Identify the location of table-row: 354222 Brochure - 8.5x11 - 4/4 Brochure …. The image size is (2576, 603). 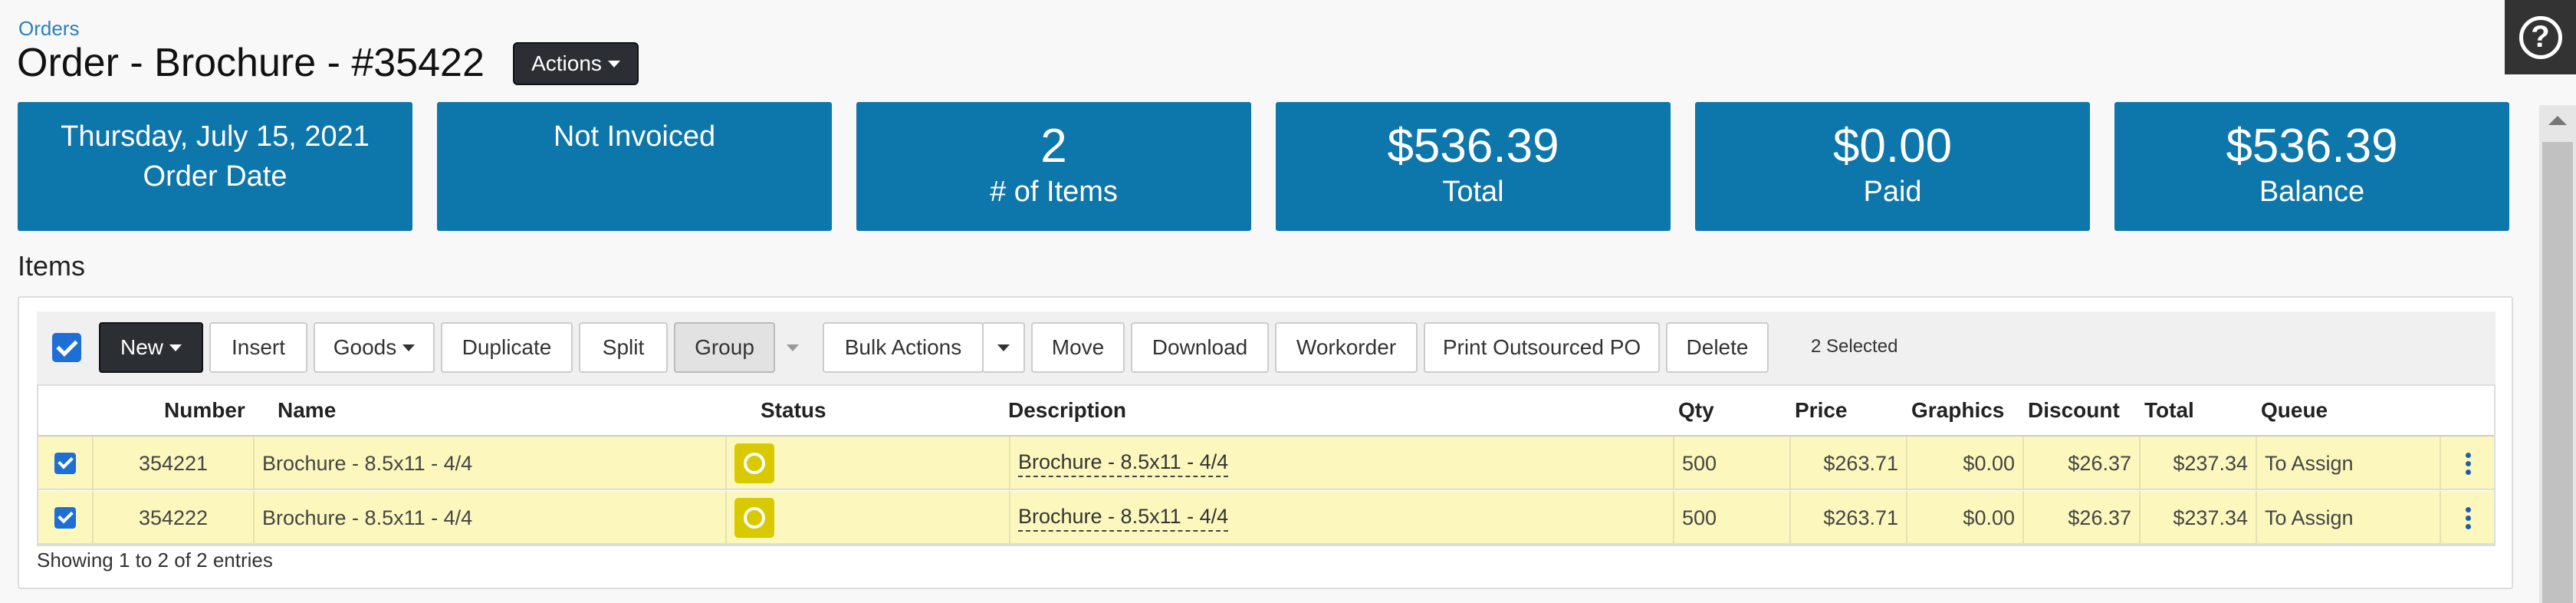
(1266, 518).